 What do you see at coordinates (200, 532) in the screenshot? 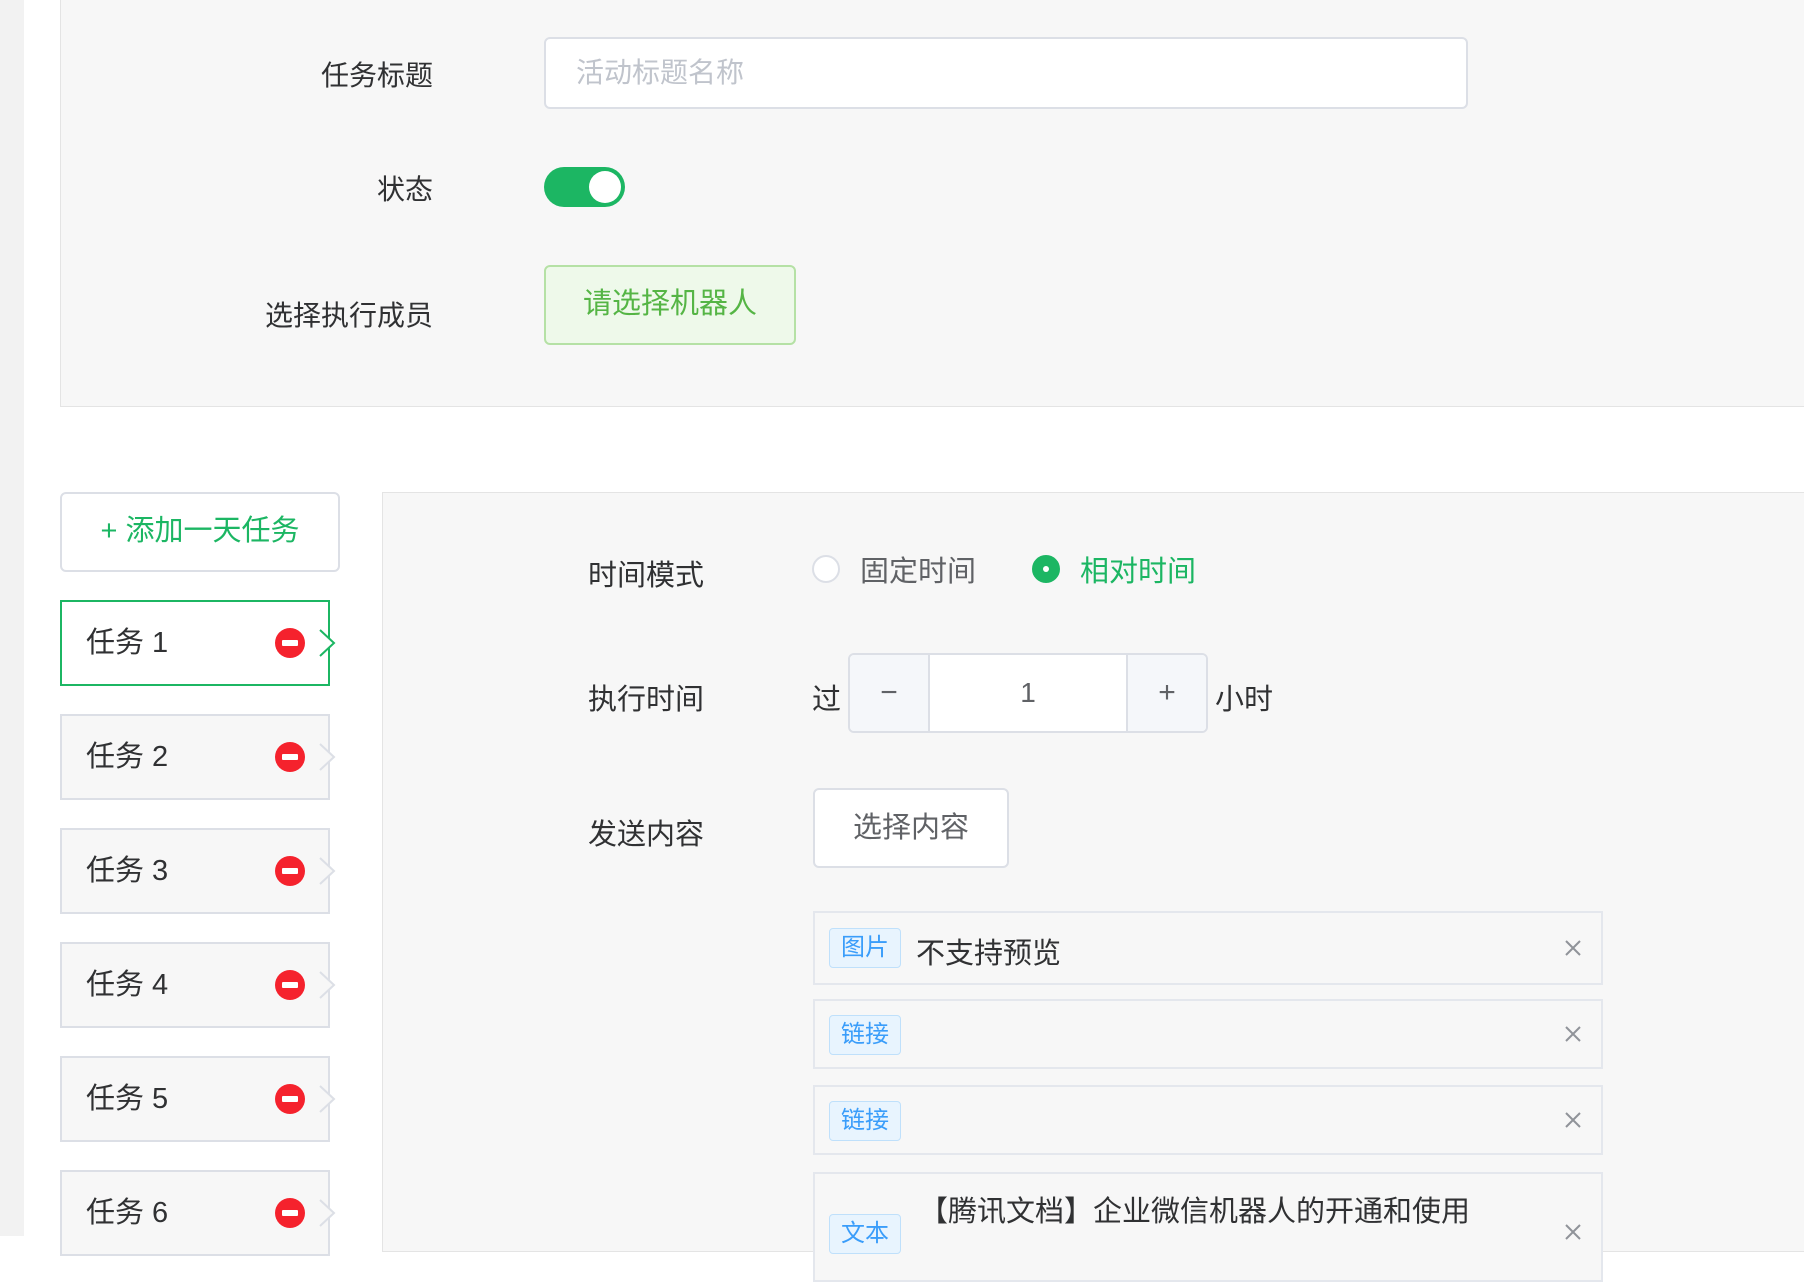
I see `add-day-task-button: + 添加一天任务` at bounding box center [200, 532].